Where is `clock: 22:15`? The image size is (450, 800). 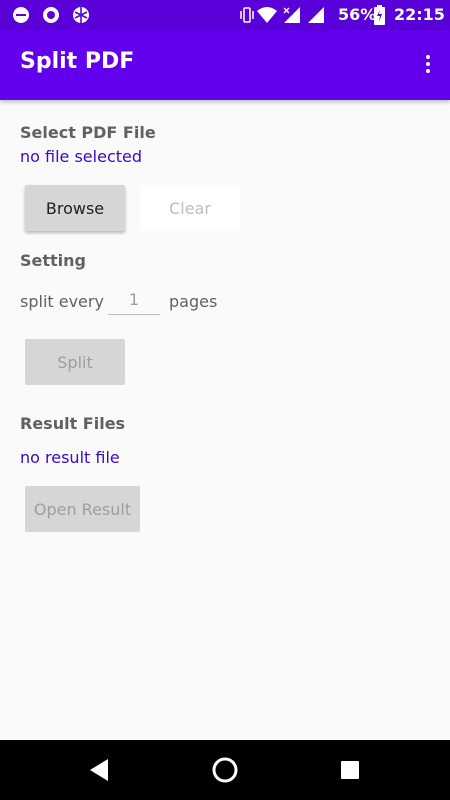 clock: 22:15 is located at coordinates (419, 14).